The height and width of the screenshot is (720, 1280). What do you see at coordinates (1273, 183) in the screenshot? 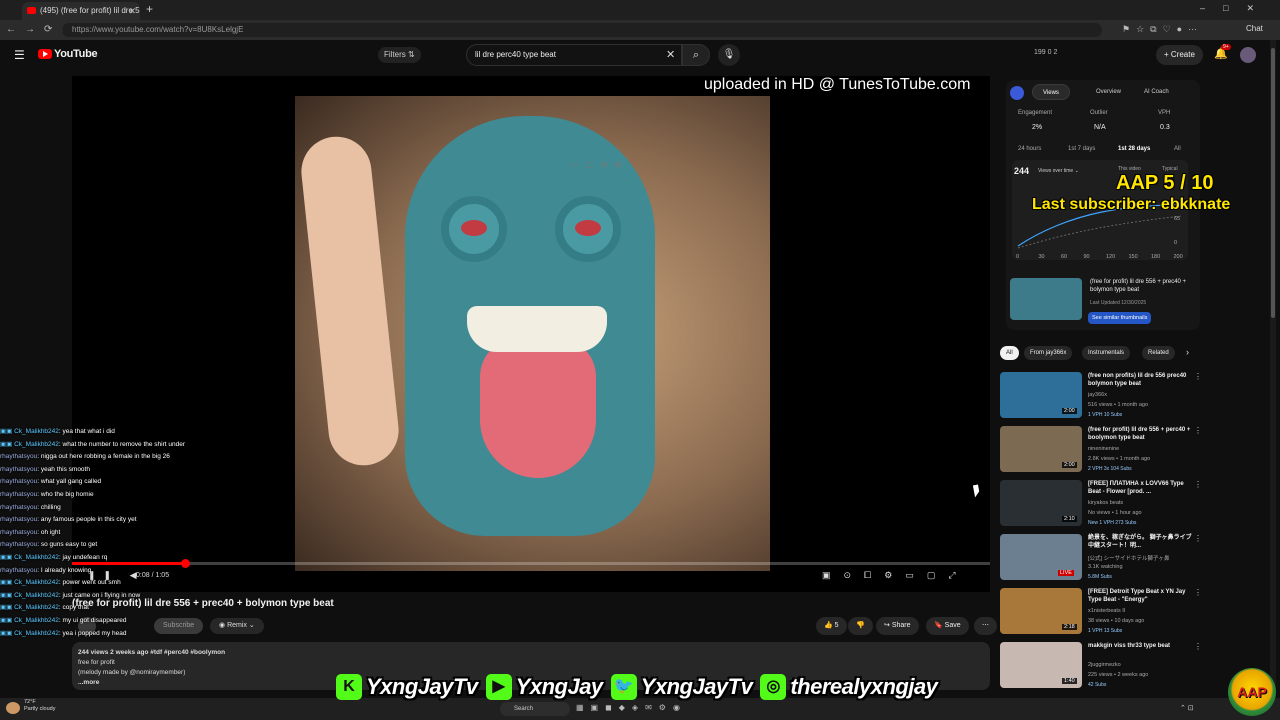
I see `scrollbar-thumb` at bounding box center [1273, 183].